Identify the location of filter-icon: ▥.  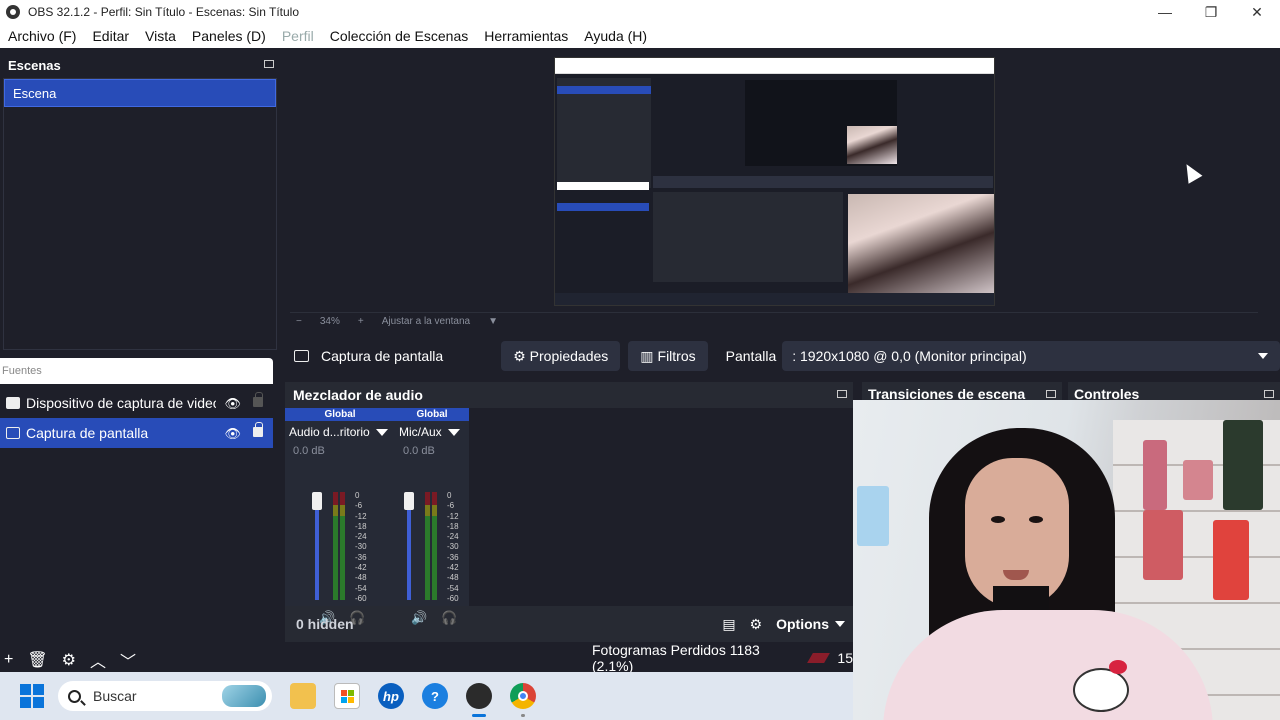
(647, 355).